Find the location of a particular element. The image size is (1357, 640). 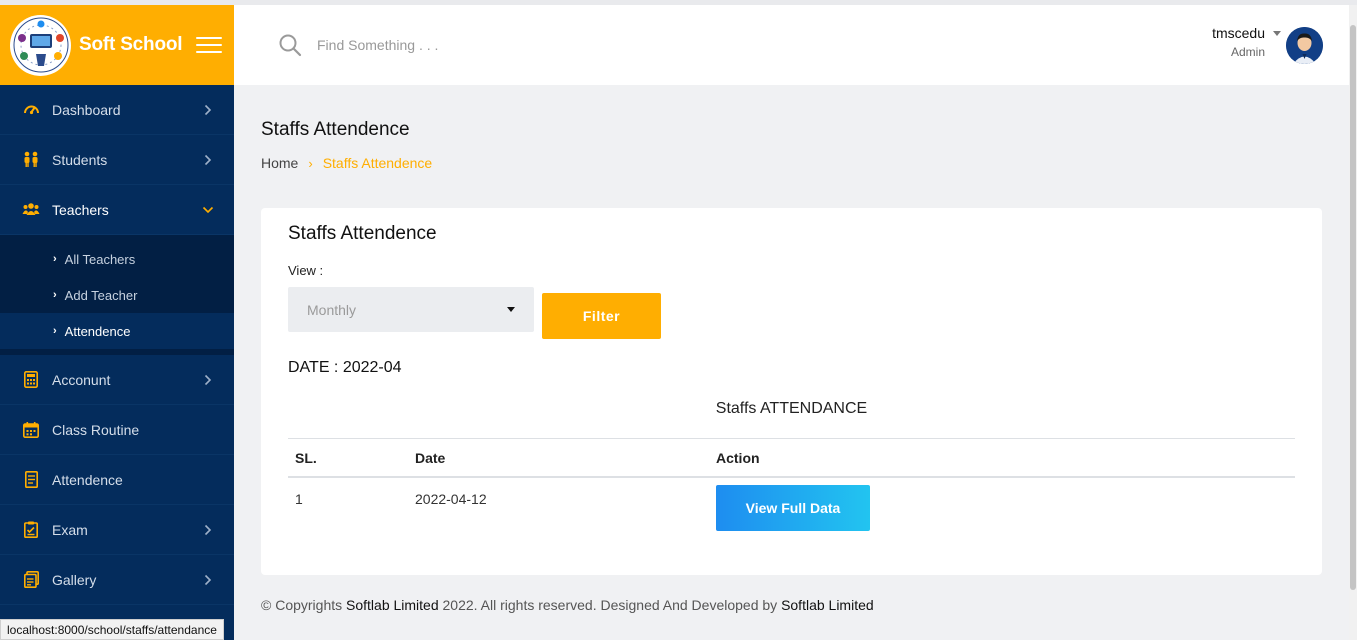

cell-date: 2022-04-12 is located at coordinates (451, 499).